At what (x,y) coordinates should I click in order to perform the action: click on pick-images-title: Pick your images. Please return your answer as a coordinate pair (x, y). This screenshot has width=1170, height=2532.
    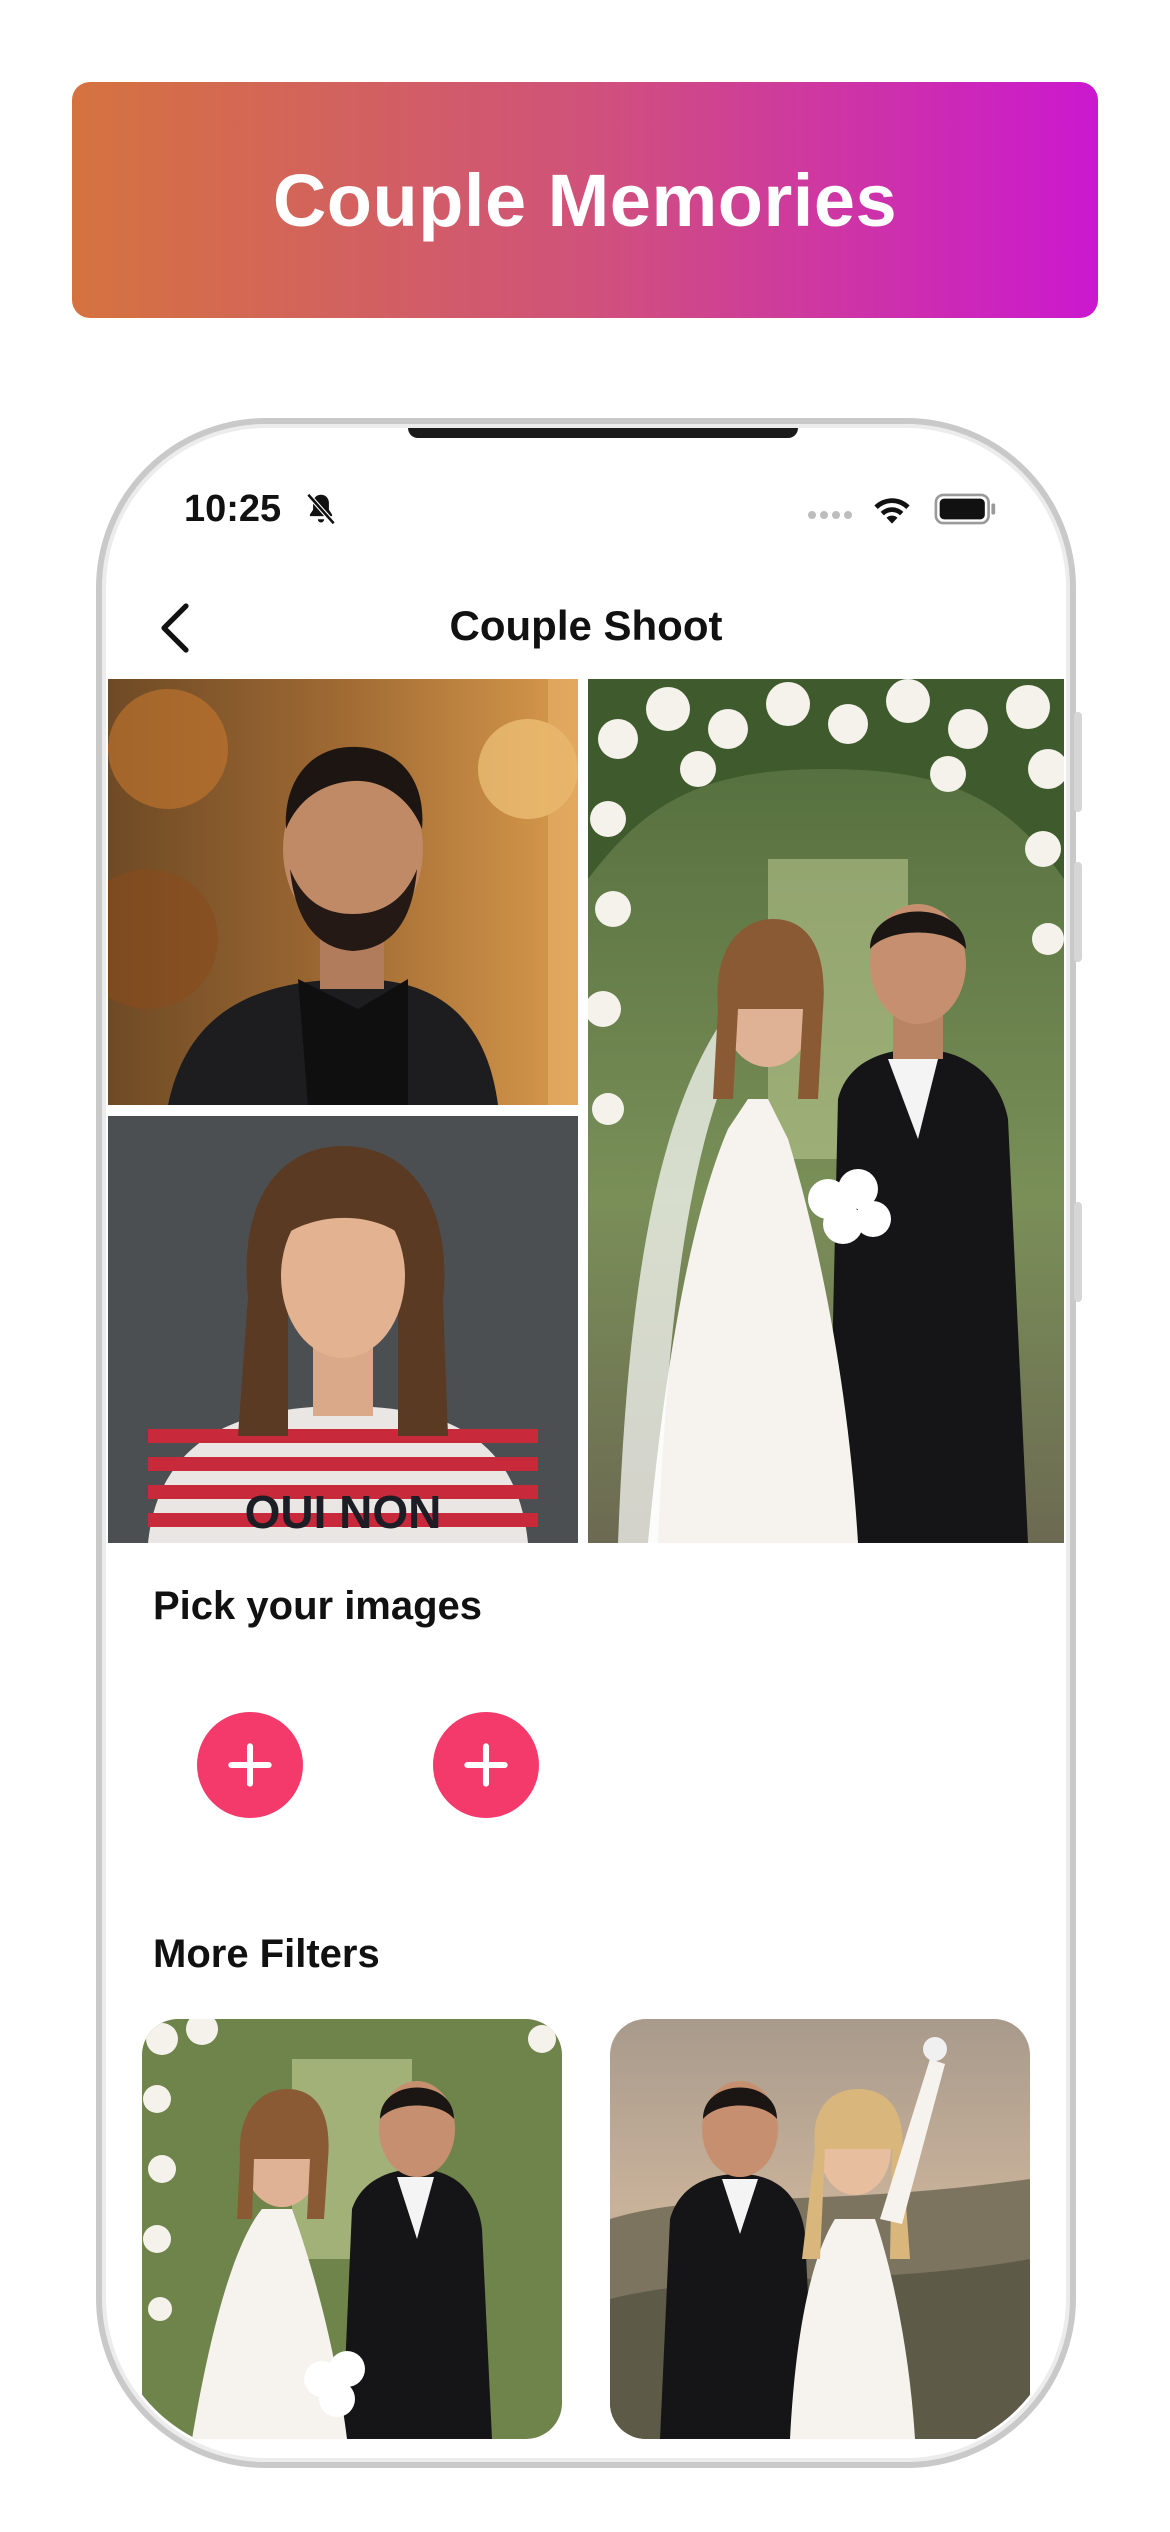
    Looking at the image, I should click on (318, 1606).